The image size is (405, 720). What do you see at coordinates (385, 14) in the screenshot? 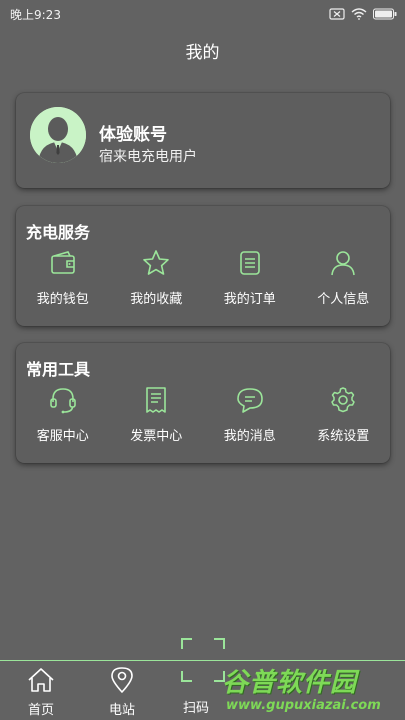
I see `battery-icon` at bounding box center [385, 14].